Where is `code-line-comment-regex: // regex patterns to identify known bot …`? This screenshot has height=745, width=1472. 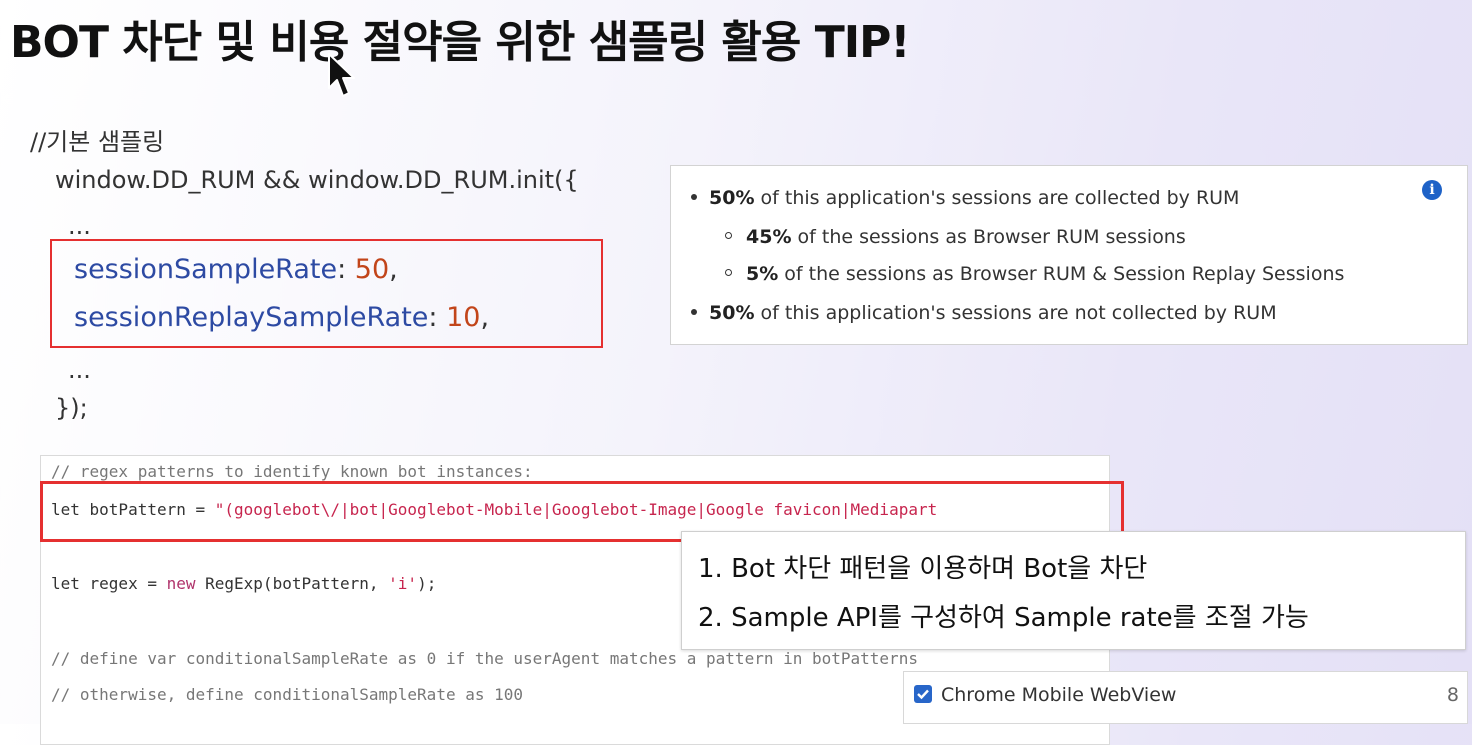 code-line-comment-regex: // regex patterns to identify known bot … is located at coordinates (292, 471).